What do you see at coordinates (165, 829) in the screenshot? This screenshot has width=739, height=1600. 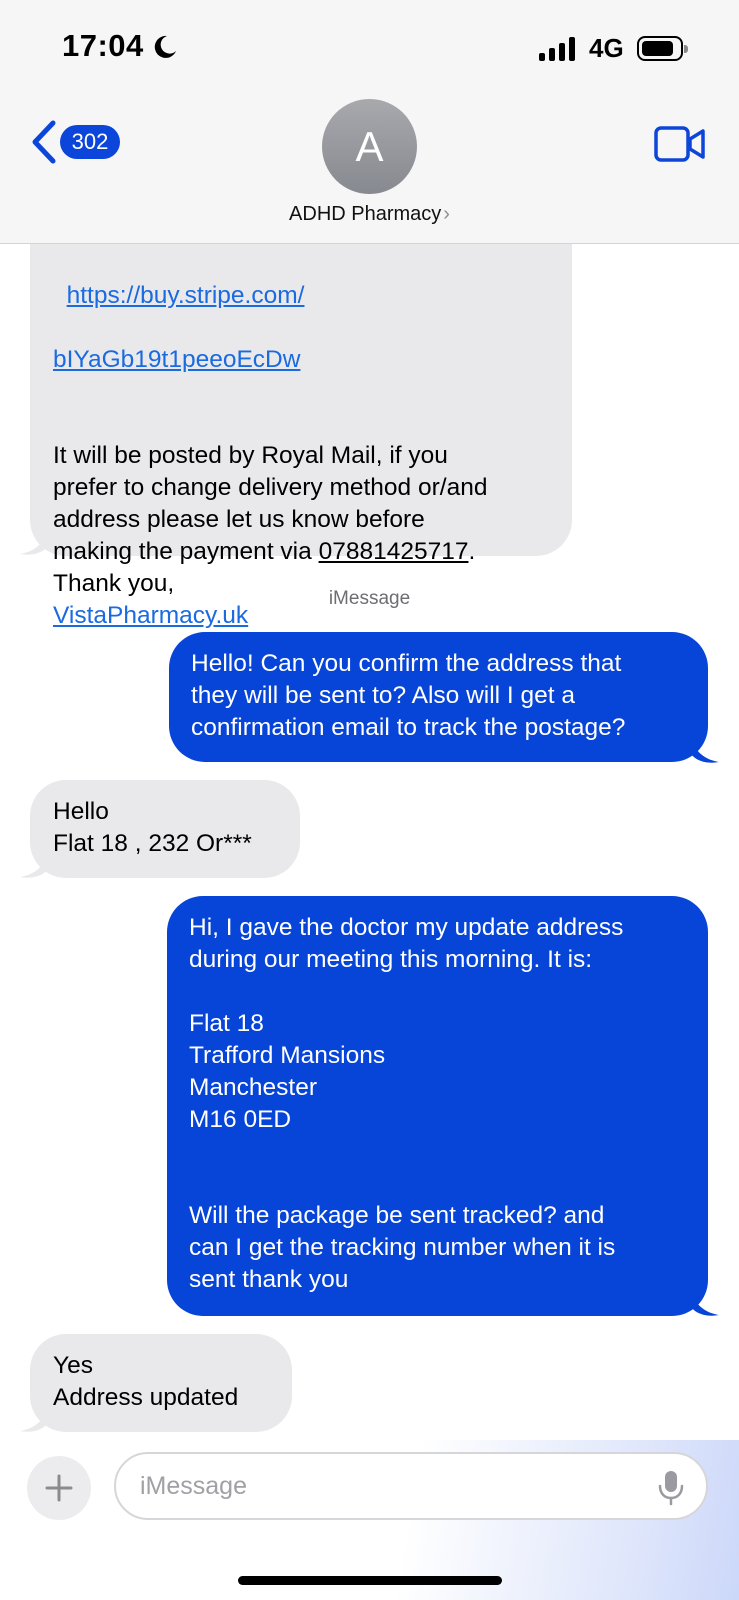 I see `message-incoming: Hello Flat 18 , 232 Or***` at bounding box center [165, 829].